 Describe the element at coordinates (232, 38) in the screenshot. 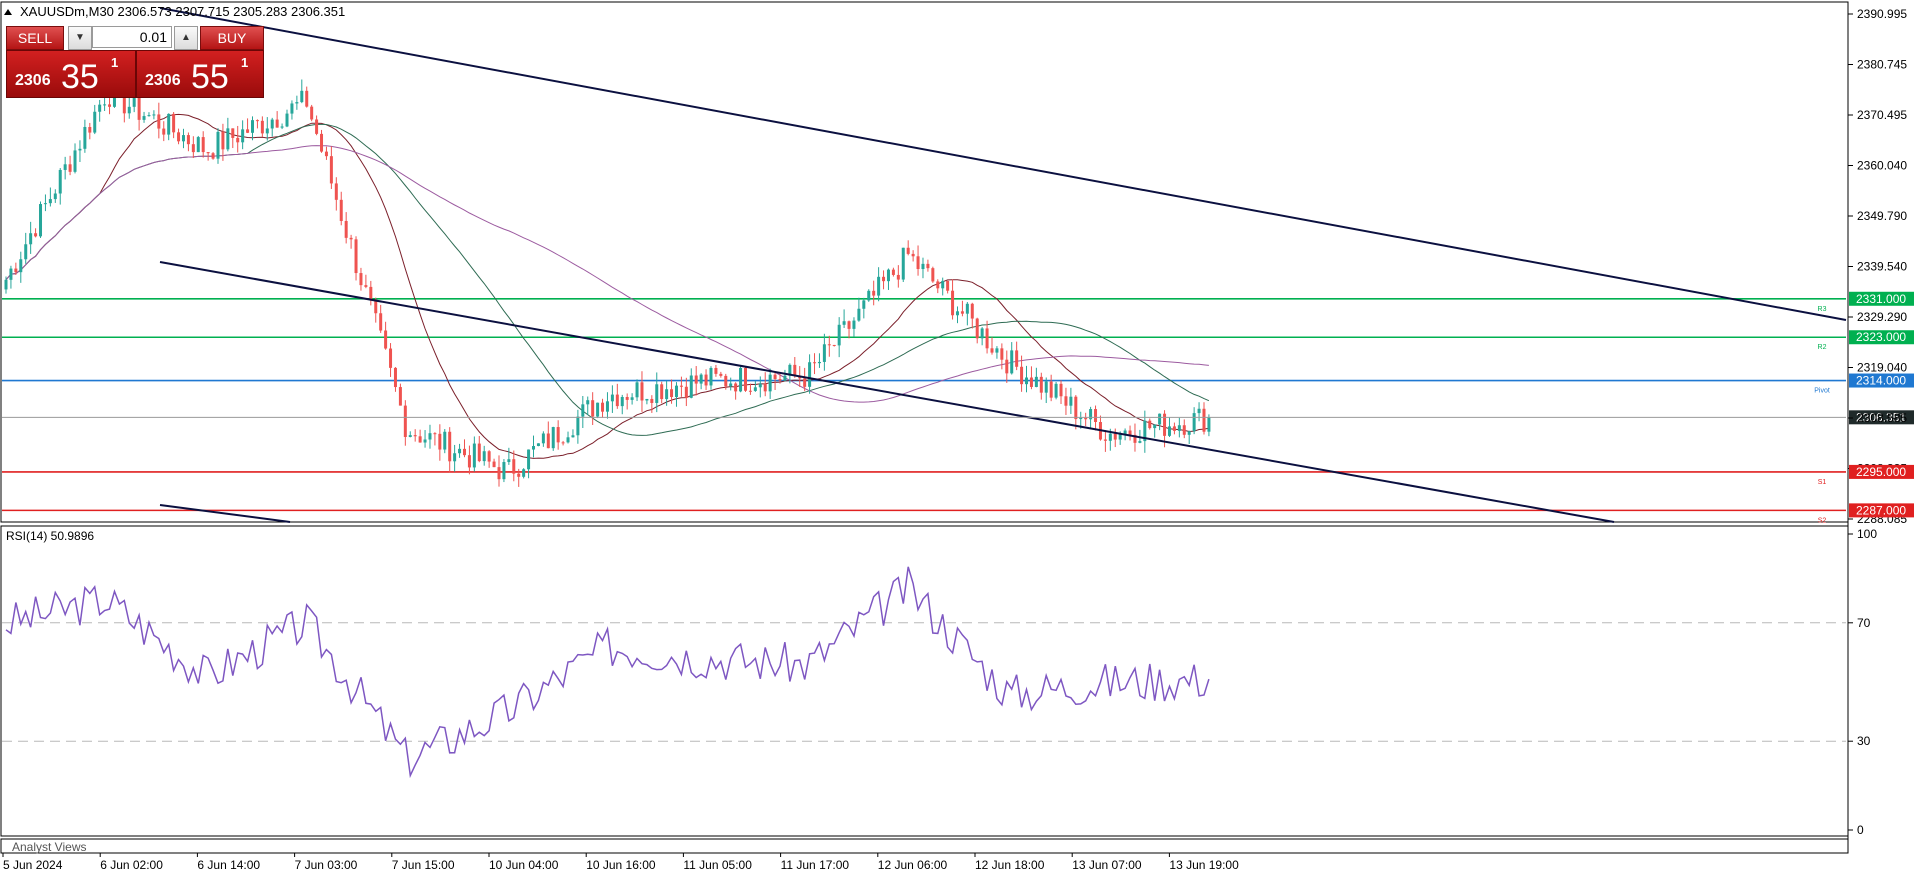

I see `buy-button: BUY` at that location.